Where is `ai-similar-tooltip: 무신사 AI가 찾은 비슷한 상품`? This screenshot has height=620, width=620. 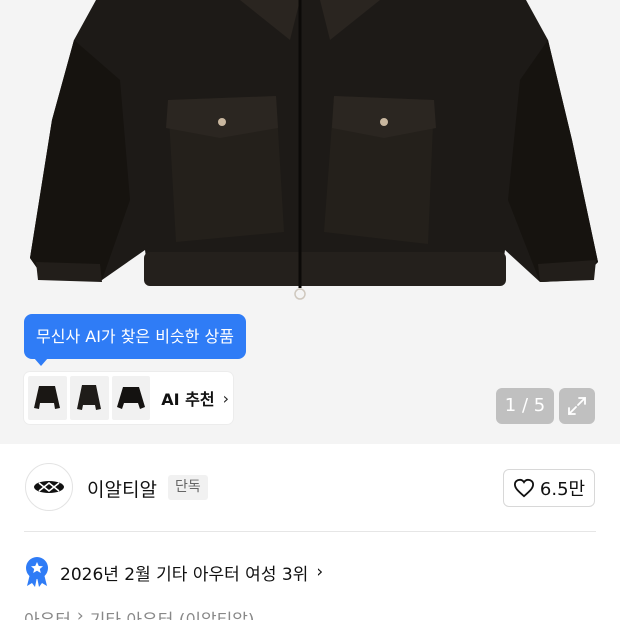 ai-similar-tooltip: 무신사 AI가 찾은 비슷한 상품 is located at coordinates (135, 336).